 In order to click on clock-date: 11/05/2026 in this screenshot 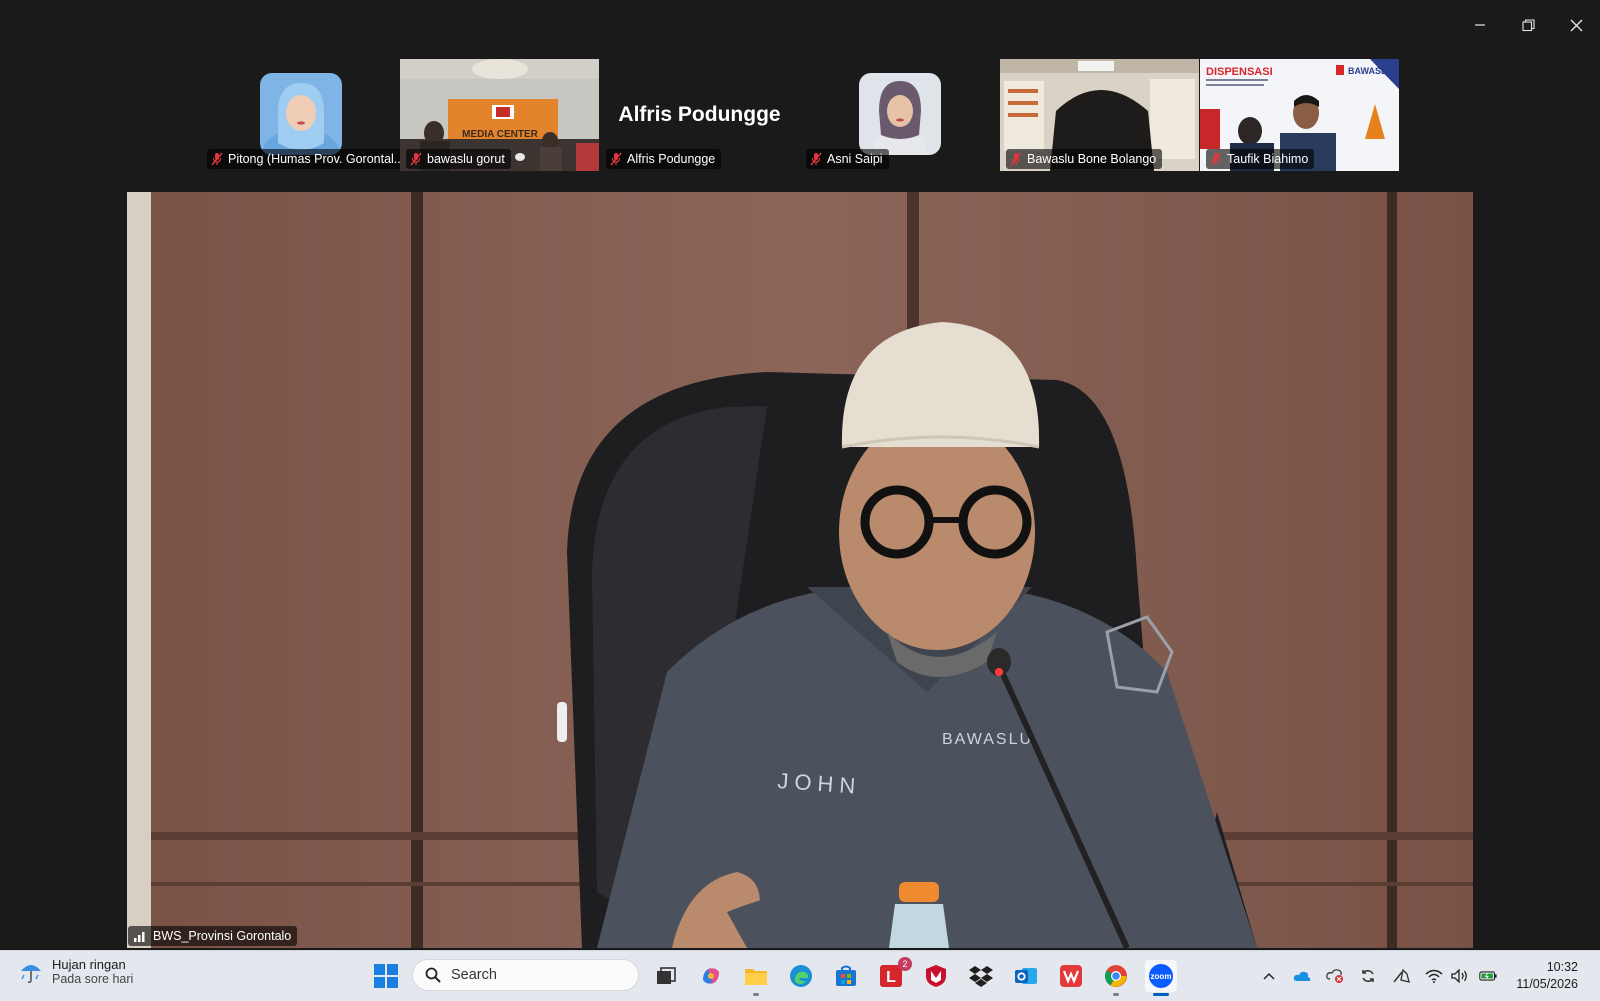, I will do `click(1547, 984)`.